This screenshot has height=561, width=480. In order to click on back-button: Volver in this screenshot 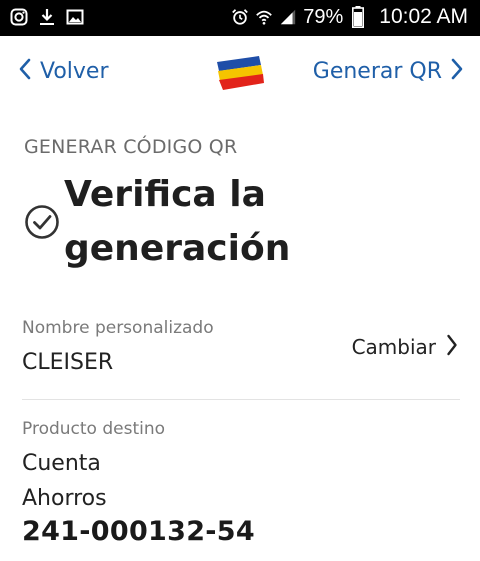, I will do `click(63, 71)`.